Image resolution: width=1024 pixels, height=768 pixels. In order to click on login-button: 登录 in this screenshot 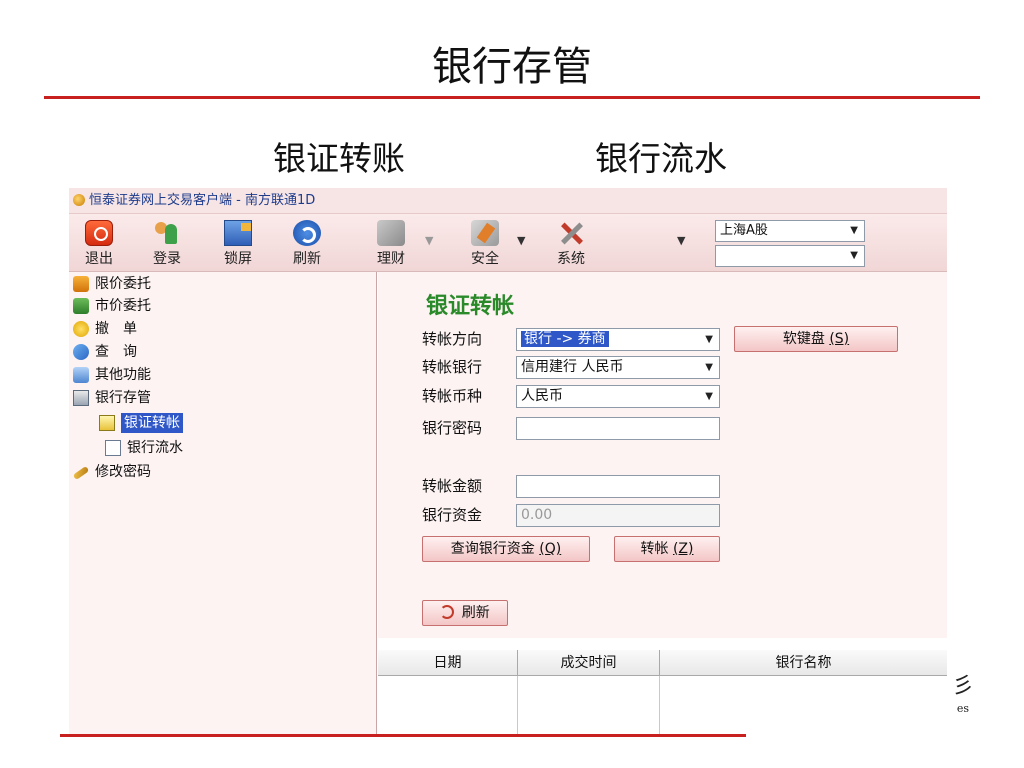, I will do `click(167, 243)`.